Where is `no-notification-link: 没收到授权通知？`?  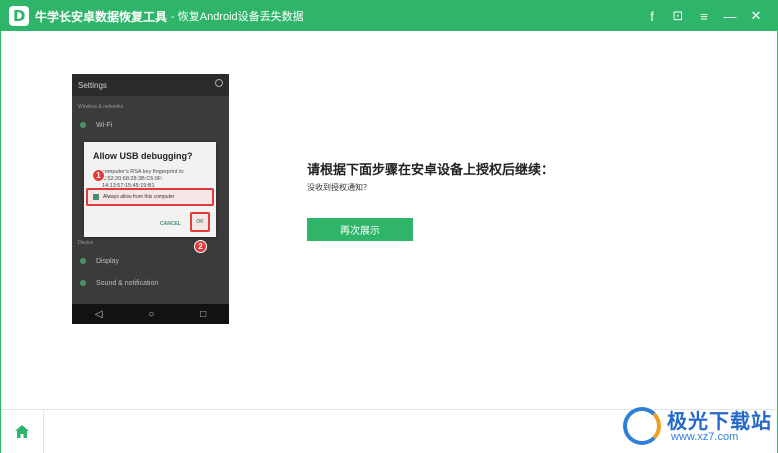
no-notification-link: 没收到授权通知？ is located at coordinates (339, 187).